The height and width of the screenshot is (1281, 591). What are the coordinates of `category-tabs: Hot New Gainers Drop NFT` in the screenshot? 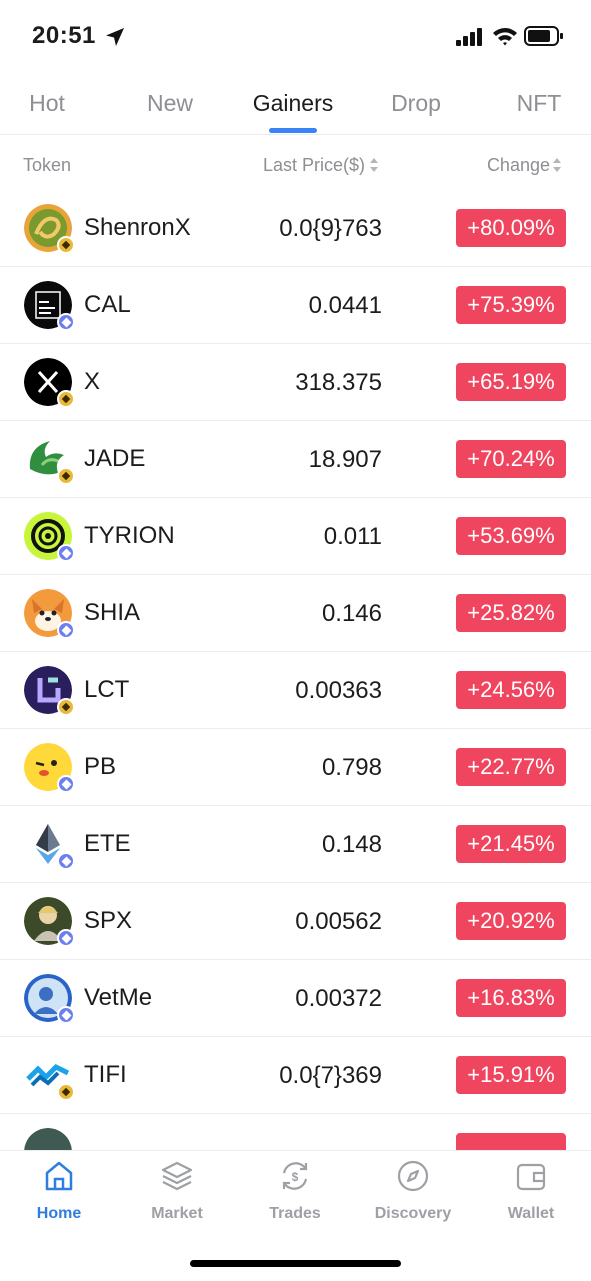 It's located at (295, 102).